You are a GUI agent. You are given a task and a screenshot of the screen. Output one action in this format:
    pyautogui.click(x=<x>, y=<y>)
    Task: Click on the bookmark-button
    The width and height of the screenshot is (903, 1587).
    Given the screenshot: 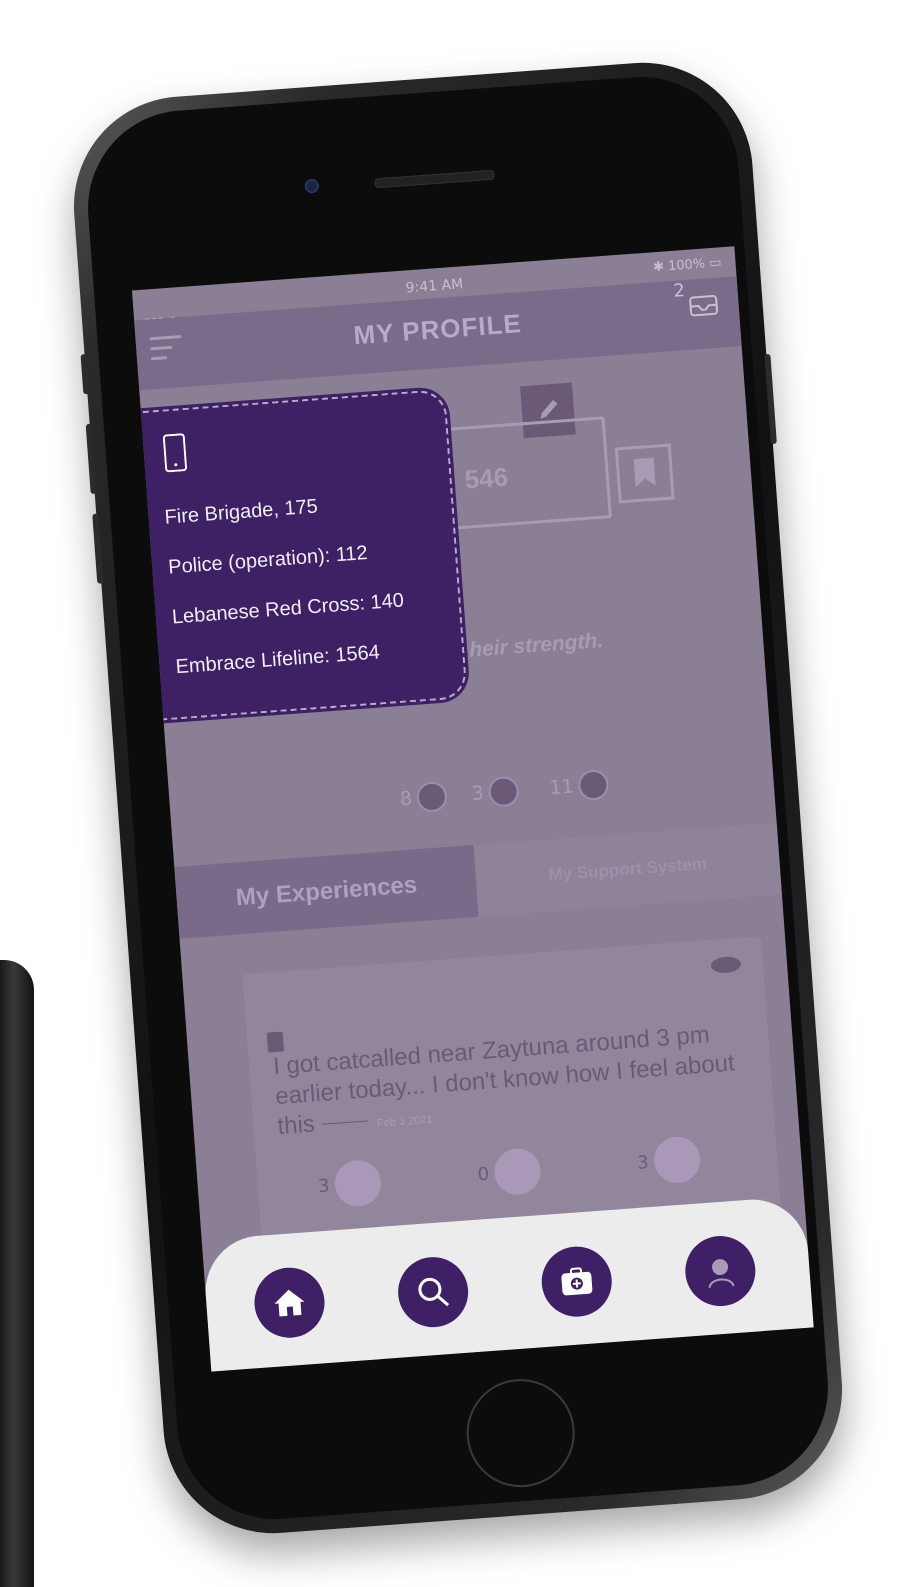 What is the action you would take?
    pyautogui.click(x=644, y=473)
    